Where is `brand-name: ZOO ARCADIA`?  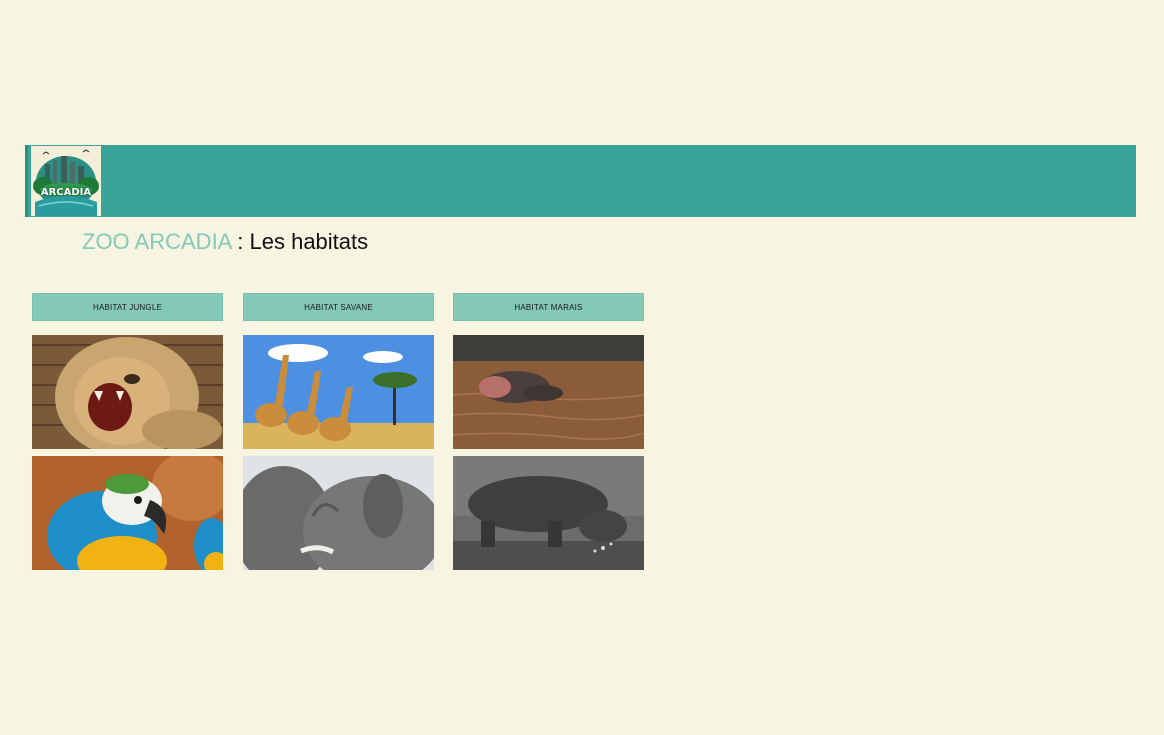
brand-name: ZOO ARCADIA is located at coordinates (157, 241).